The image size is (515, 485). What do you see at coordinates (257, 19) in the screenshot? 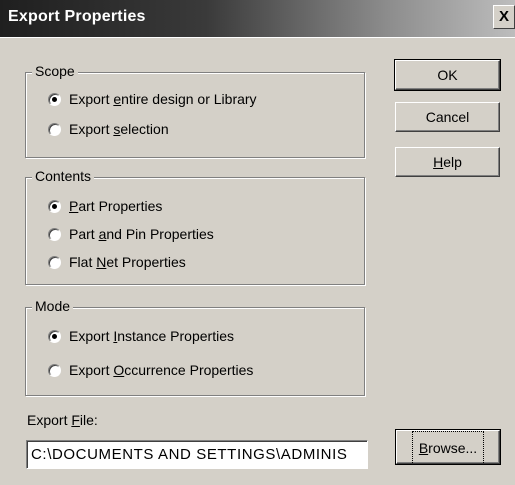
I see `title-bar: Export Properties X` at bounding box center [257, 19].